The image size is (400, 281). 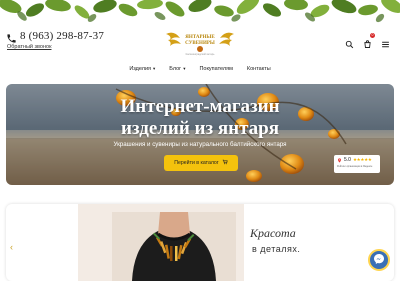 I want to click on site-logo: ЯНТАРНЫЕ СУВЕНИРЫ Калининградский янтарь, so click(x=200, y=43).